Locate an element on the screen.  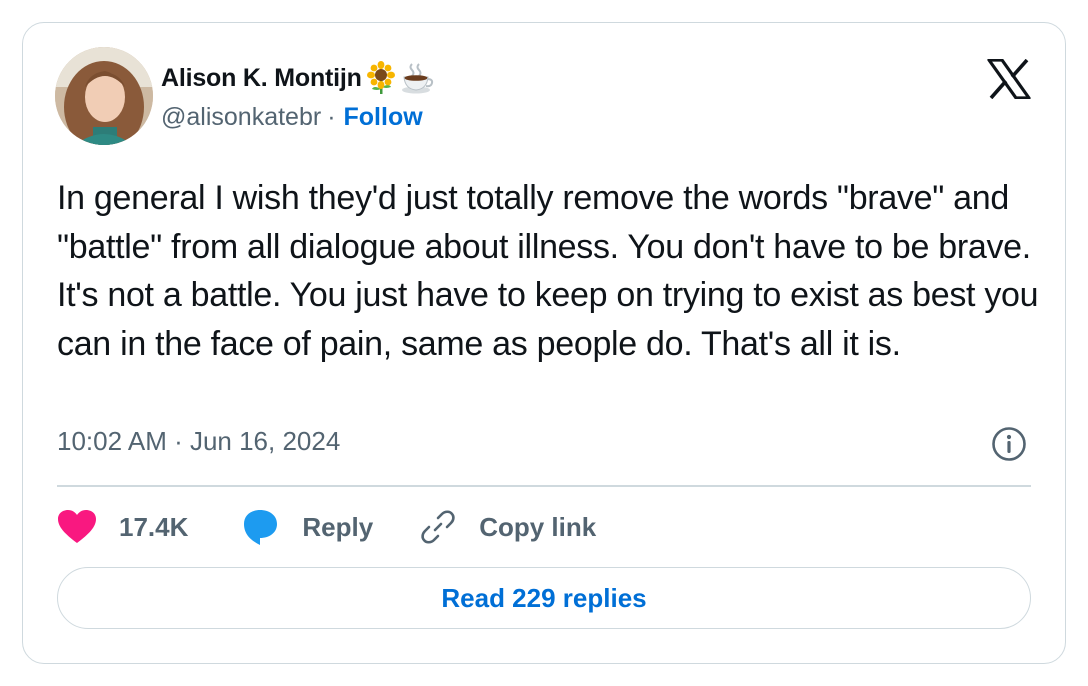
heart-icon is located at coordinates (77, 526).